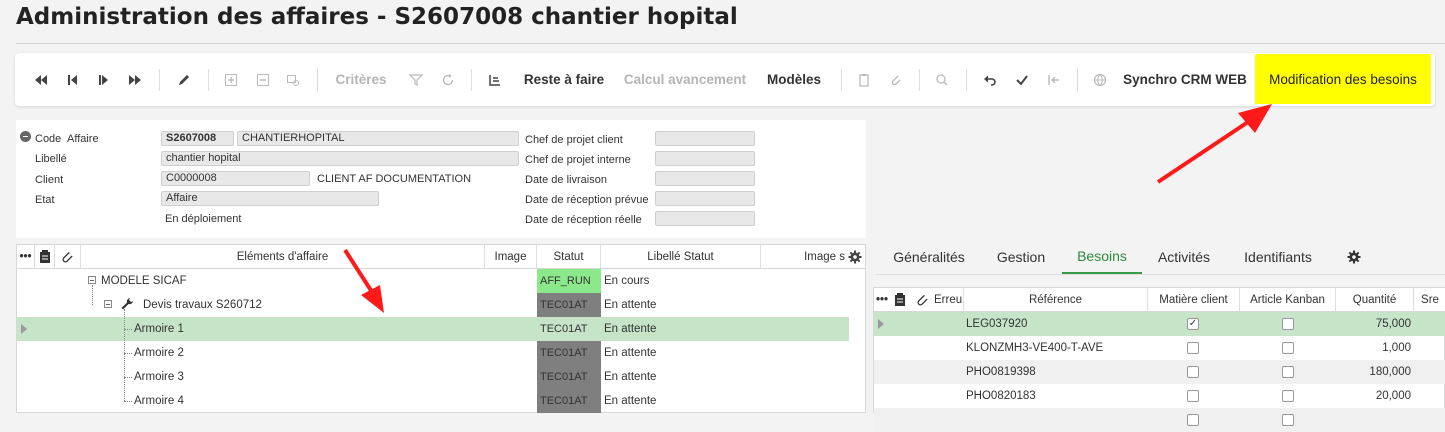 This screenshot has width=1445, height=432. I want to click on collapse-icon, so click(25, 136).